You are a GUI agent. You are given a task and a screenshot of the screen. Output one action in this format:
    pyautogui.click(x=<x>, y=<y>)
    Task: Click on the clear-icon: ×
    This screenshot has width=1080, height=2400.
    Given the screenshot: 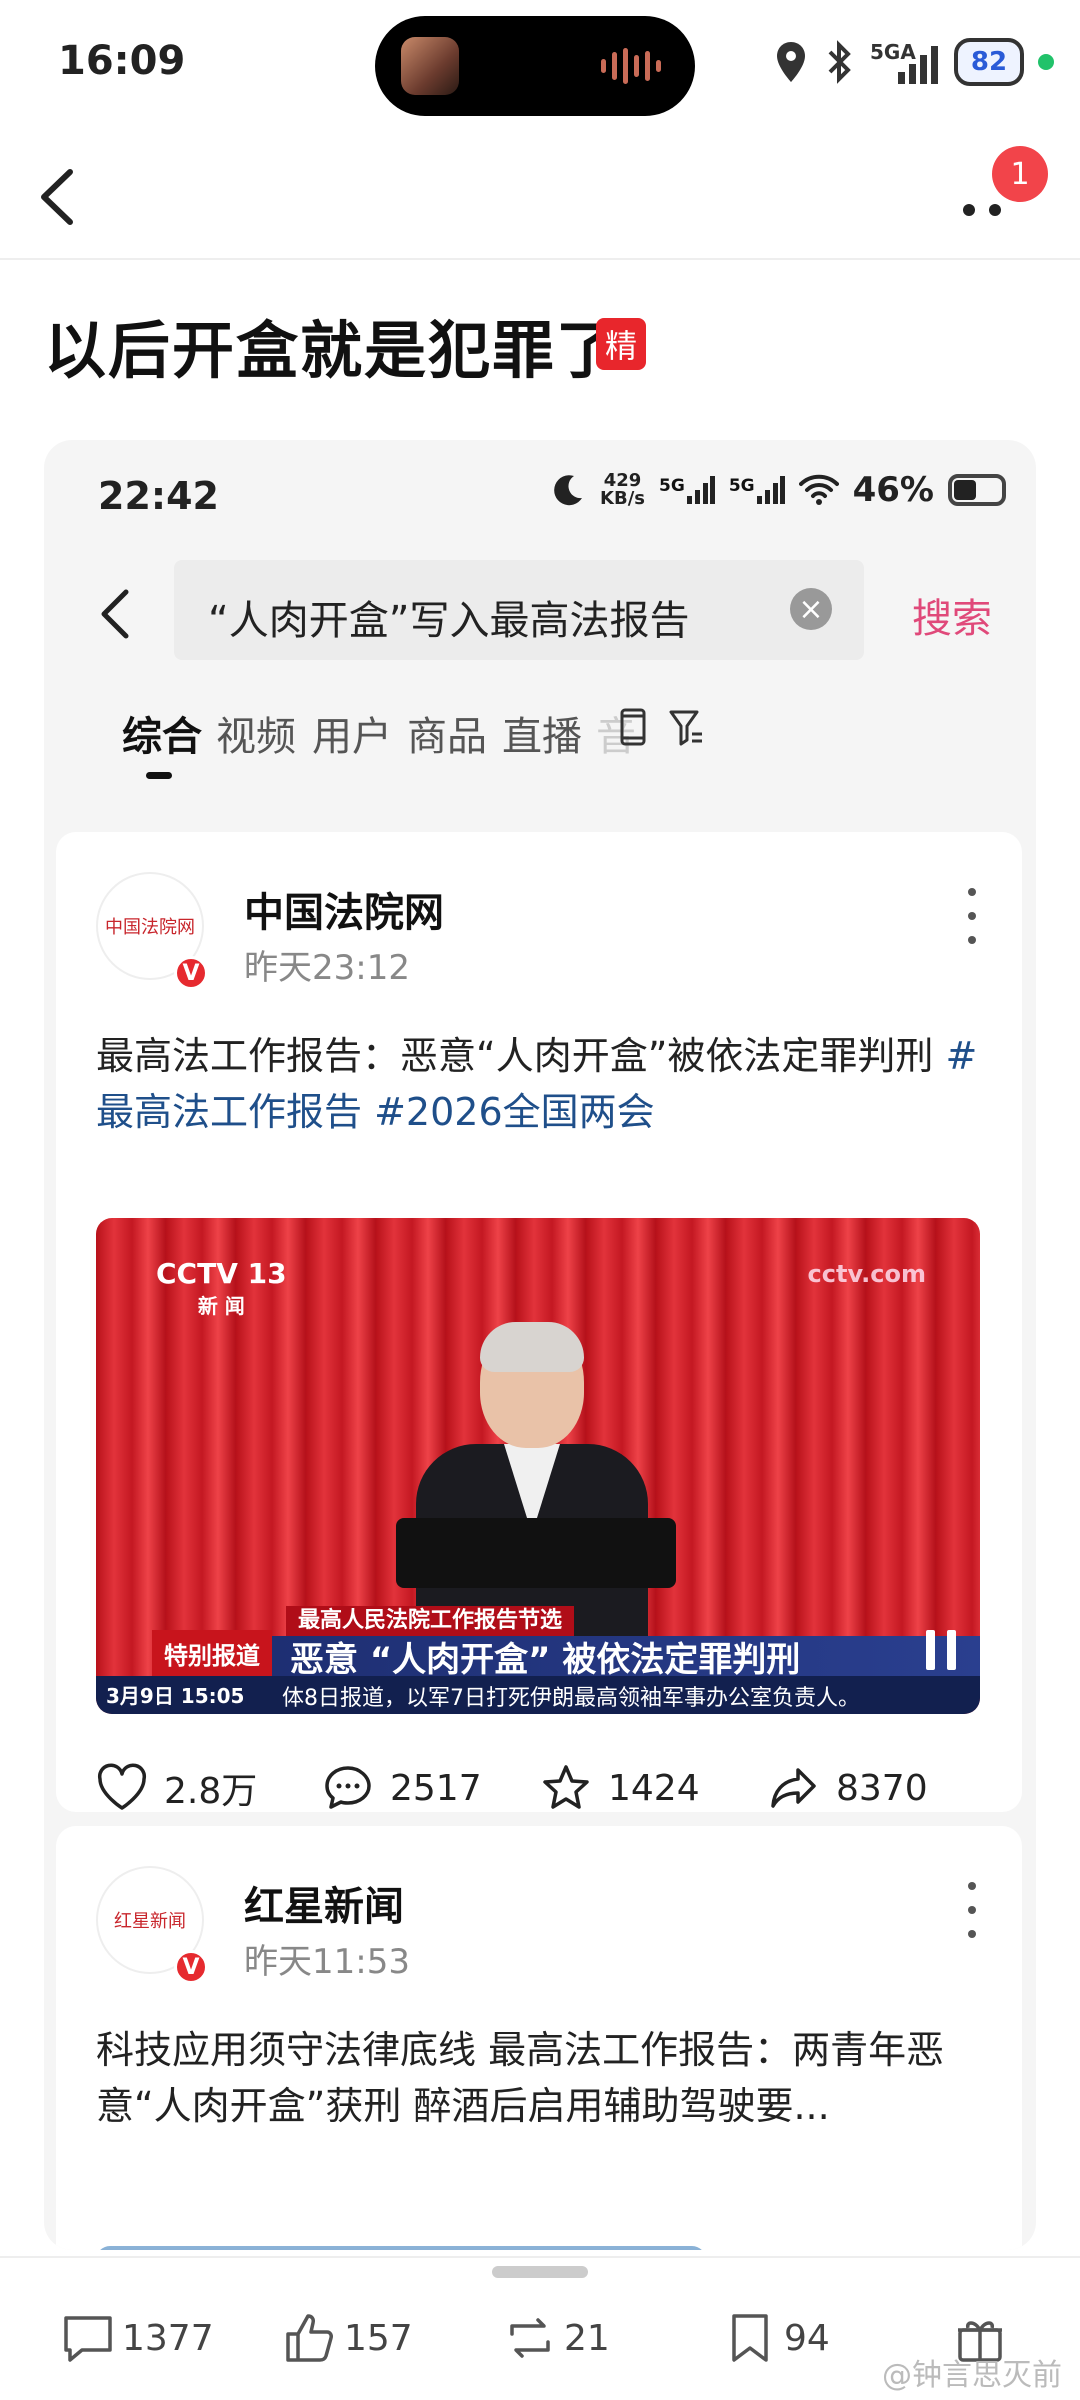 What is the action you would take?
    pyautogui.click(x=811, y=609)
    